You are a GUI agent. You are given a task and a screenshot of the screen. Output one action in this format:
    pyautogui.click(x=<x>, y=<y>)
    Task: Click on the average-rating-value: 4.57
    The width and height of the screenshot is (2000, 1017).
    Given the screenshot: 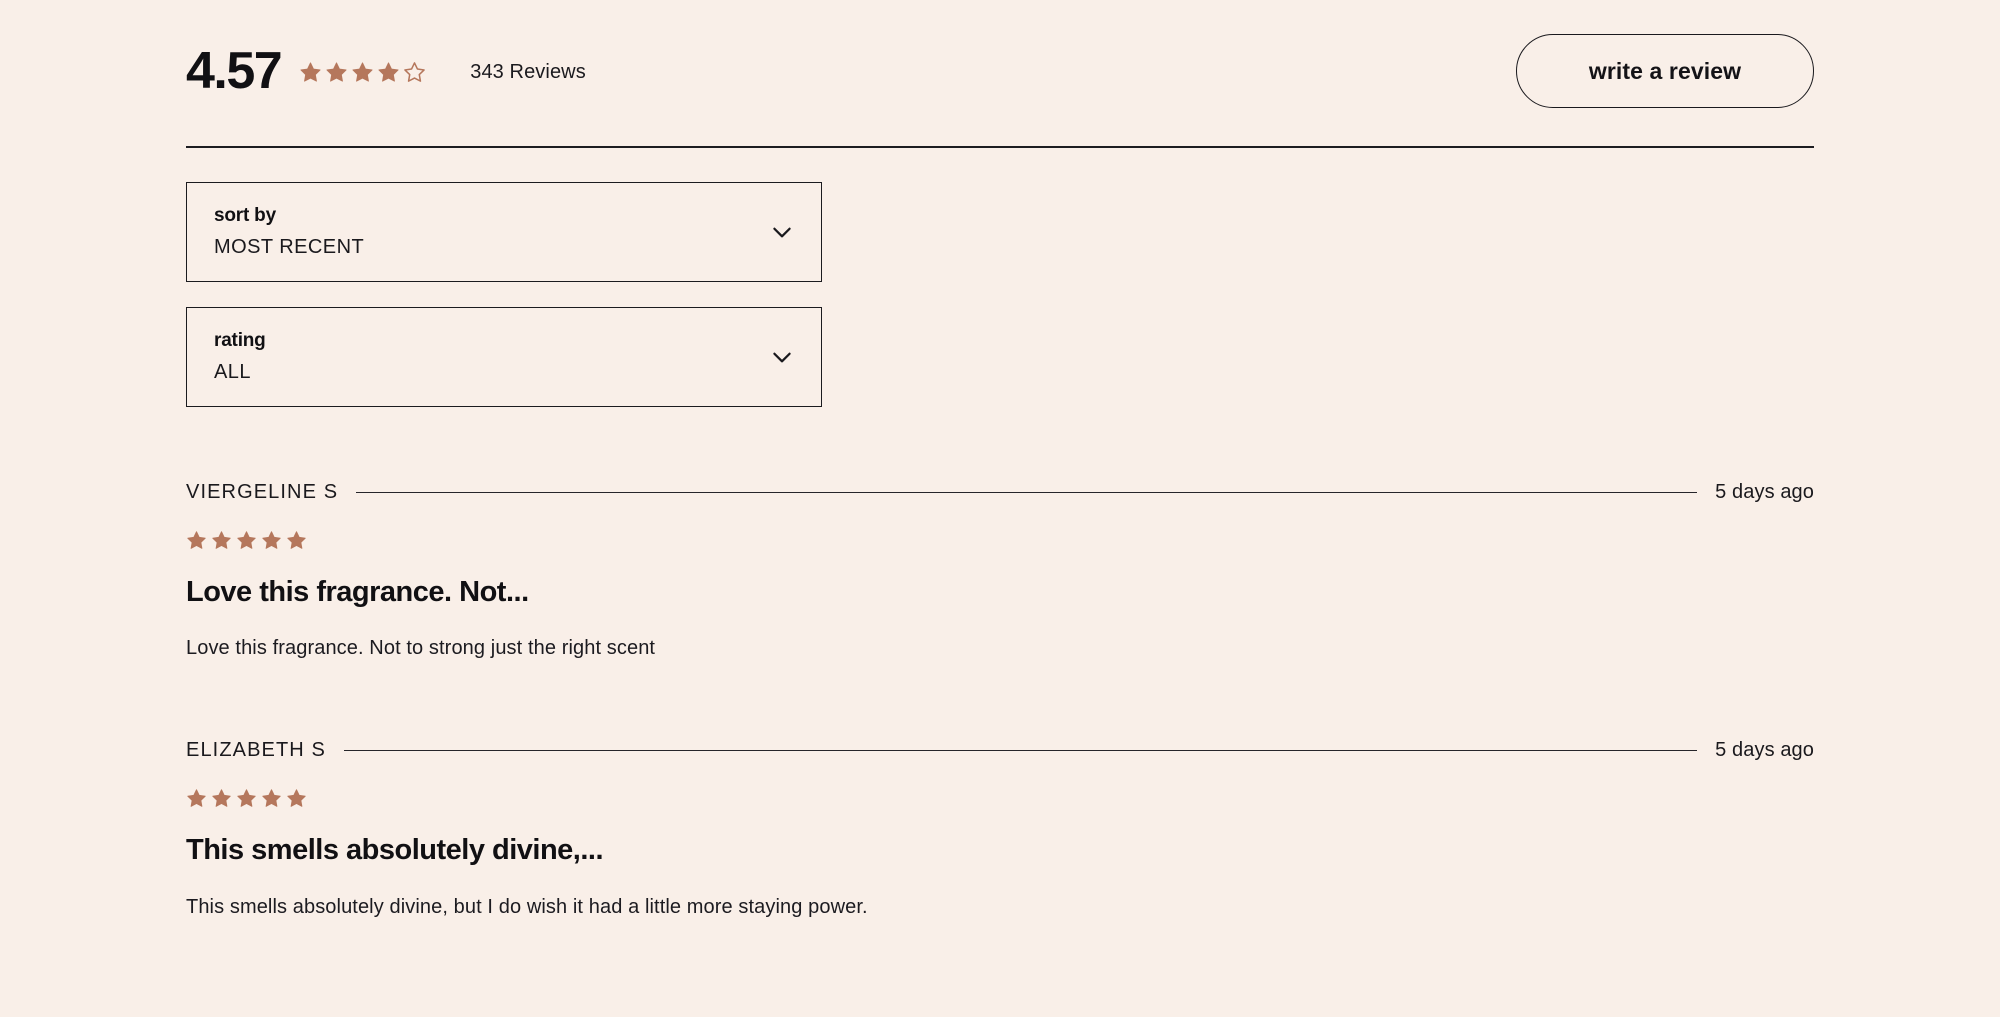 What is the action you would take?
    pyautogui.click(x=234, y=71)
    